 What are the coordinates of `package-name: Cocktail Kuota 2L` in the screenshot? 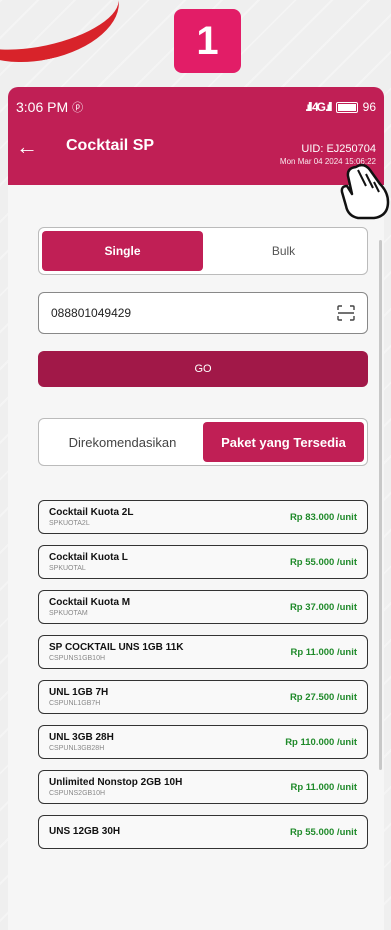 It's located at (91, 512).